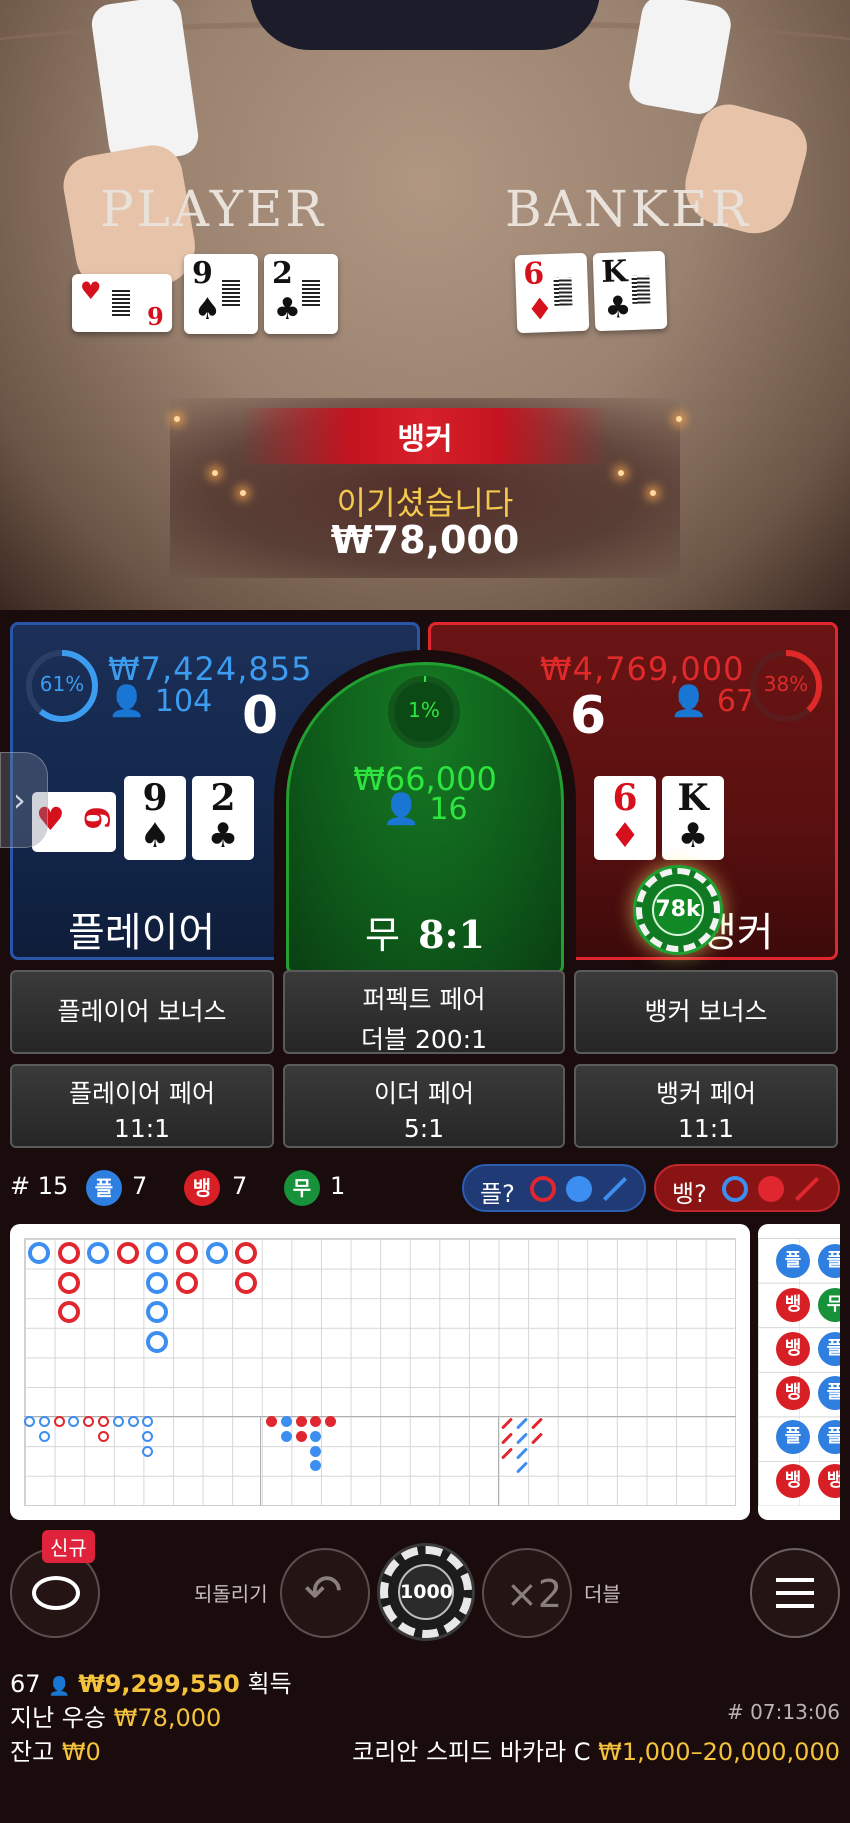 Image resolution: width=850 pixels, height=1823 pixels. I want to click on player-predict-button: 플?, so click(554, 1188).